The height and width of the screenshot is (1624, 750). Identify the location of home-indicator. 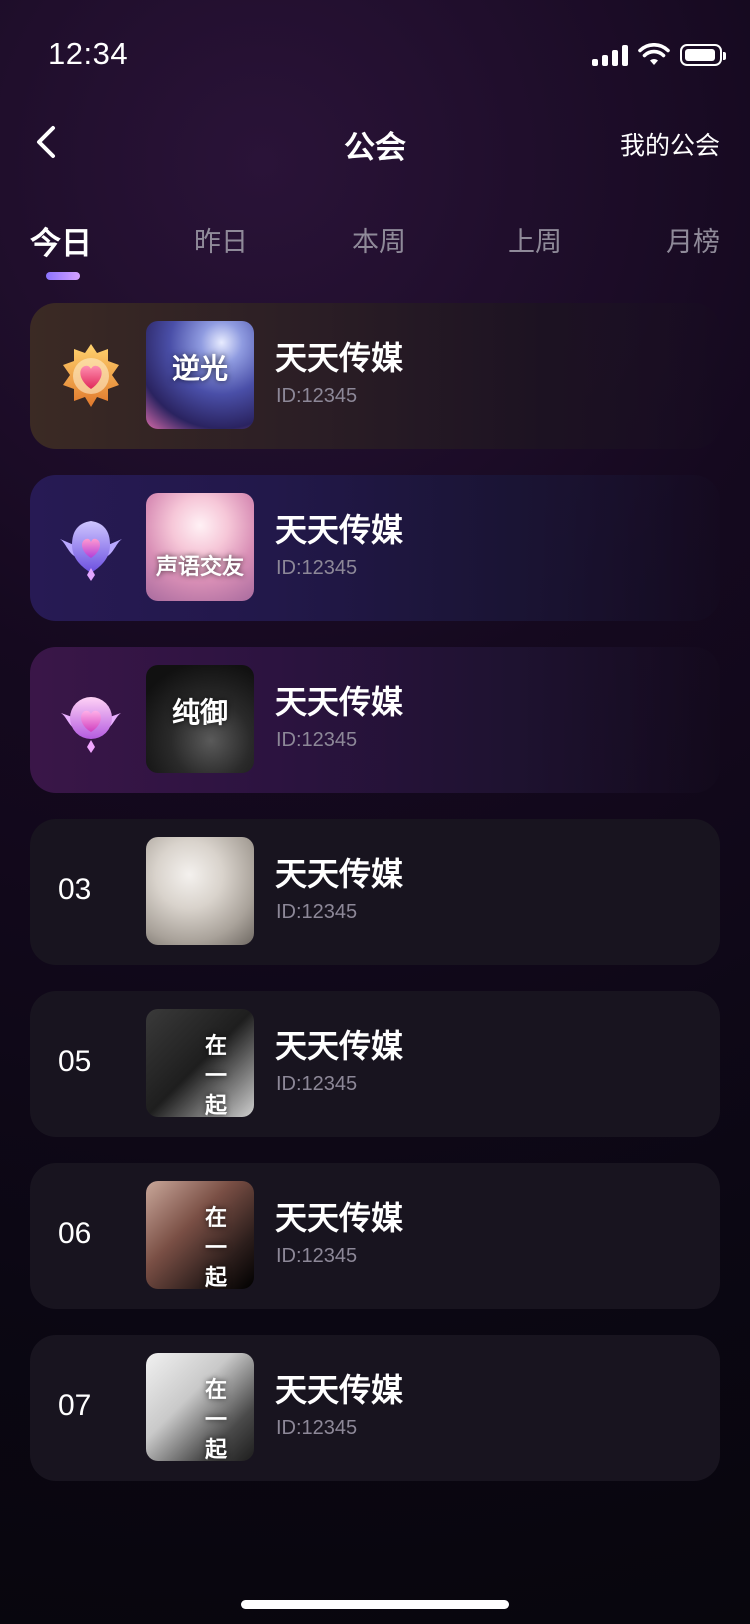
(375, 1604).